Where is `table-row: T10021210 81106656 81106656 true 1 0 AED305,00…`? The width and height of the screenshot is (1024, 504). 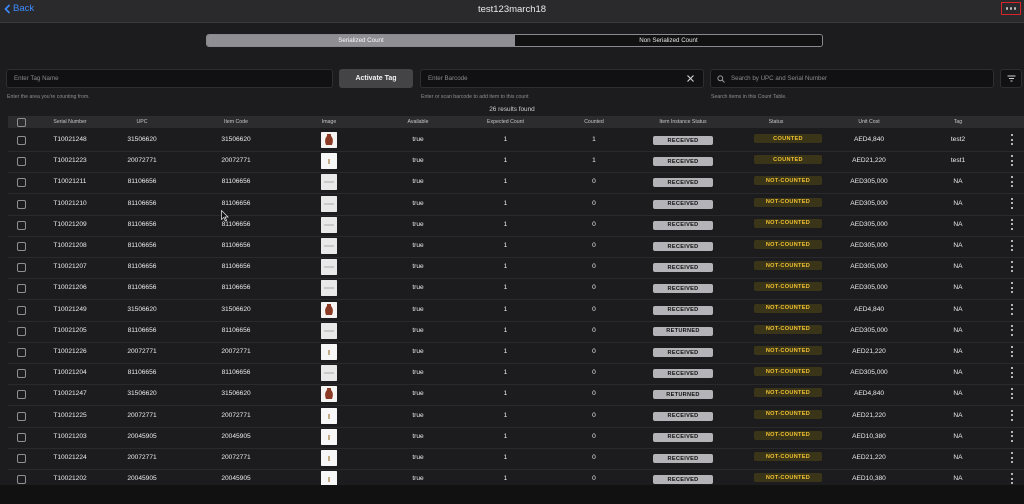 table-row: T10021210 81106656 81106656 true 1 0 AED305,00… is located at coordinates (516, 205).